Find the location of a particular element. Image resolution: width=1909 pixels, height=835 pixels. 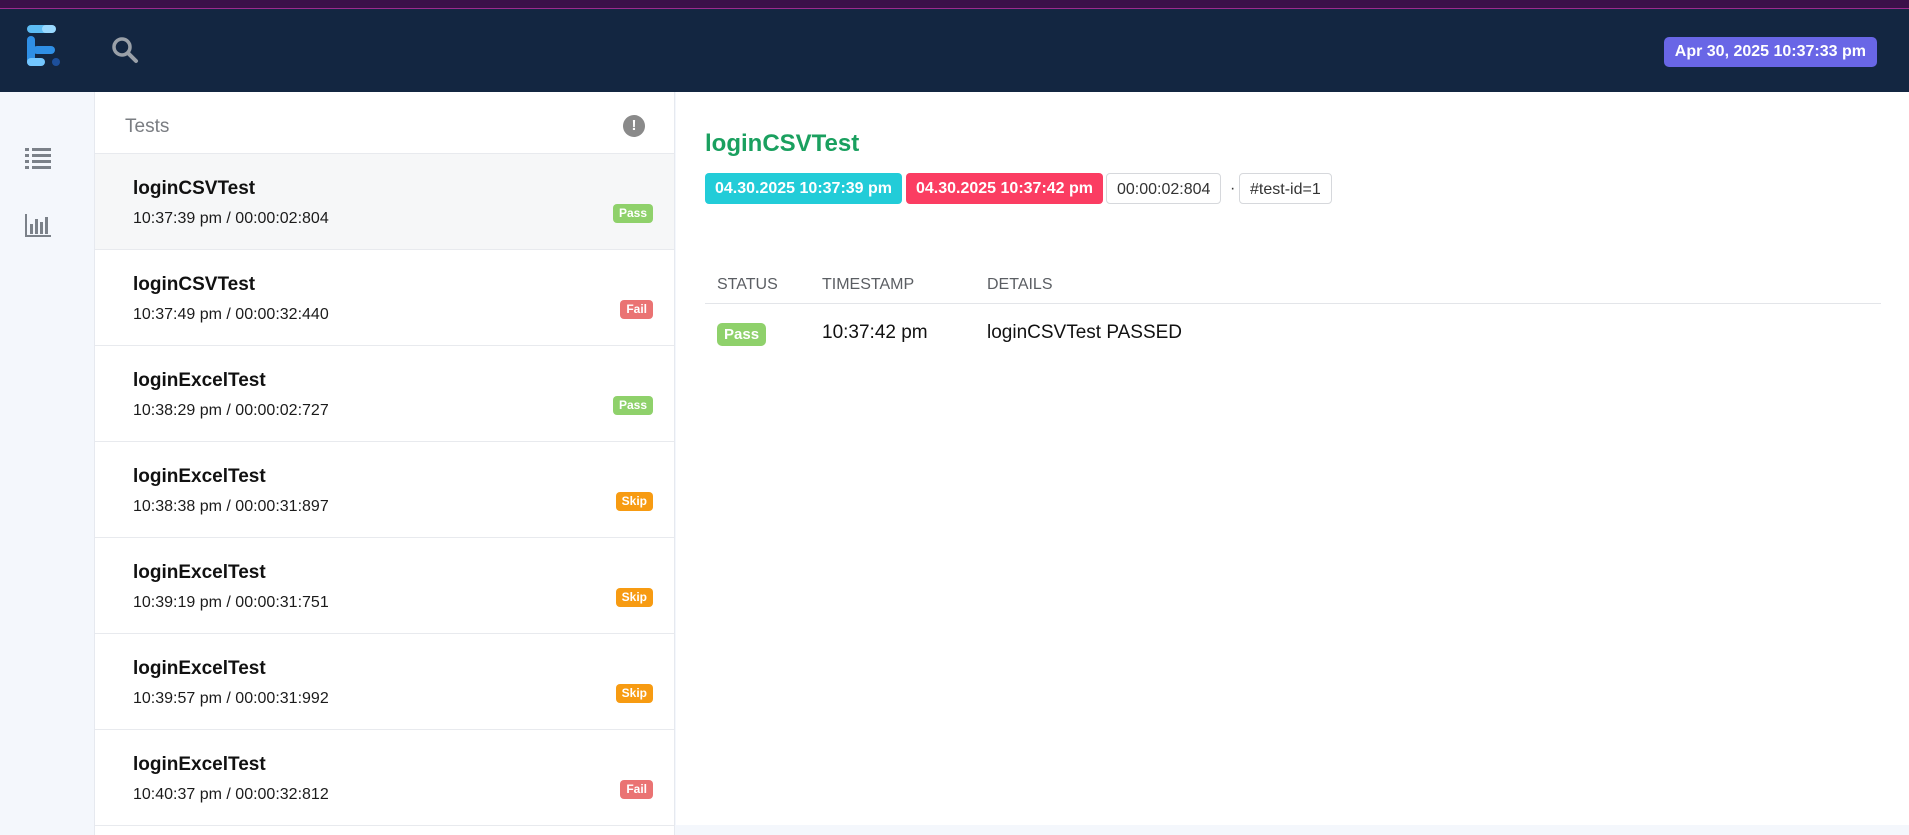

search-icon is located at coordinates (125, 50).